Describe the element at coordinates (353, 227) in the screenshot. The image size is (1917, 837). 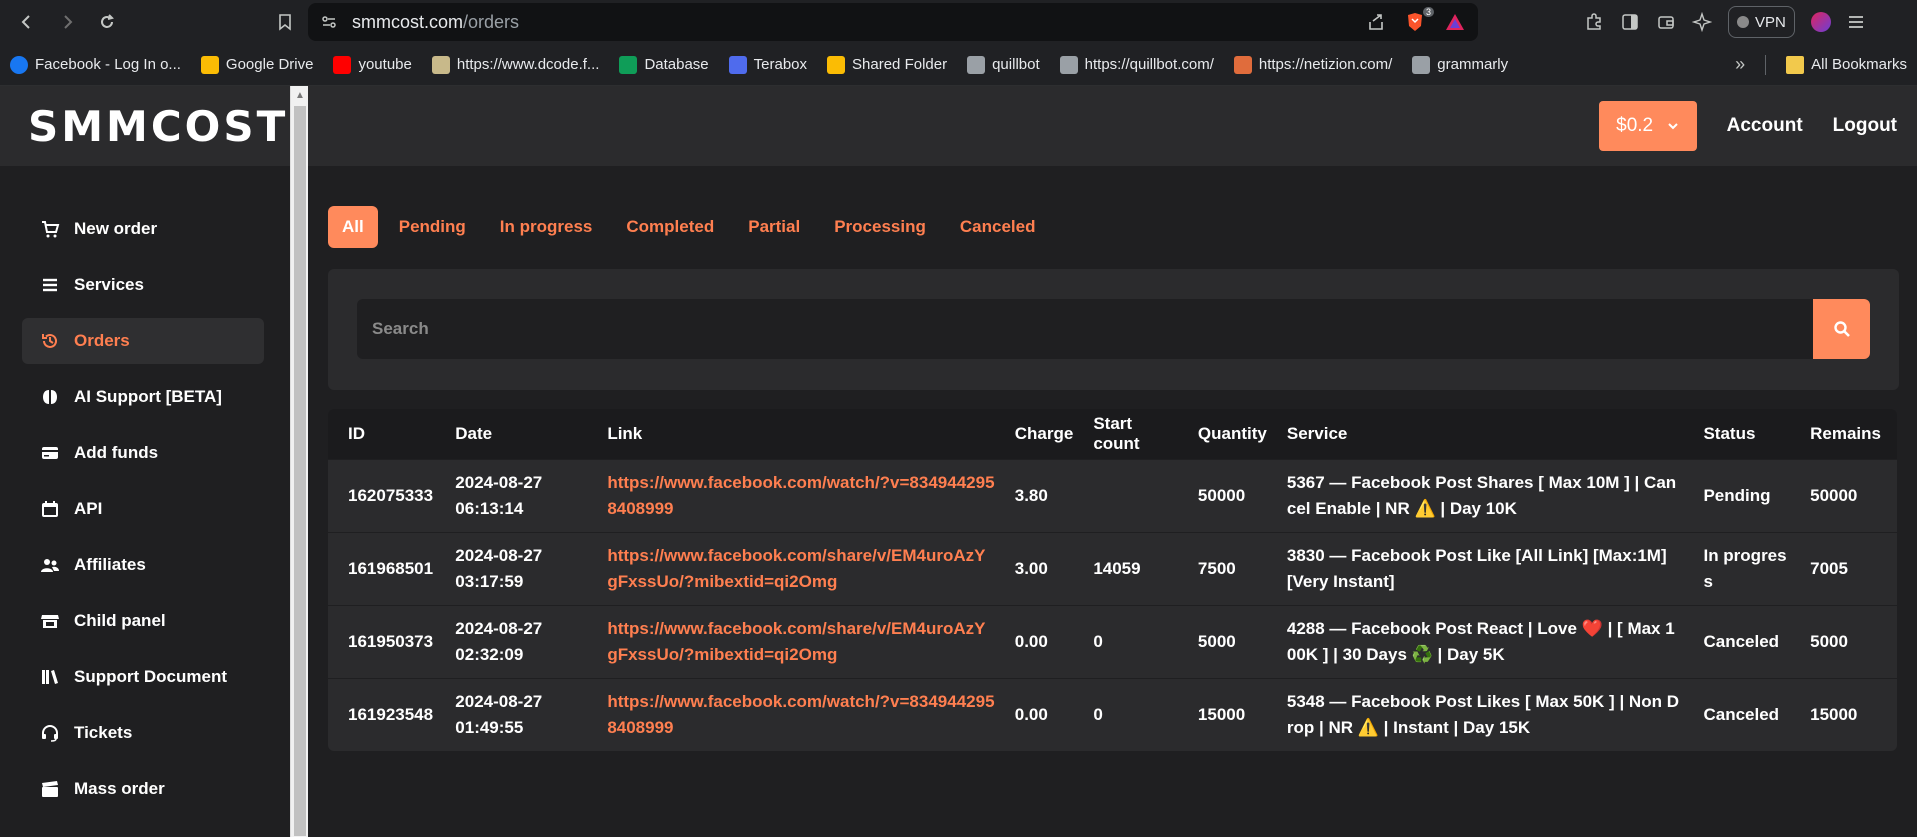
I see `tab-all: All` at that location.